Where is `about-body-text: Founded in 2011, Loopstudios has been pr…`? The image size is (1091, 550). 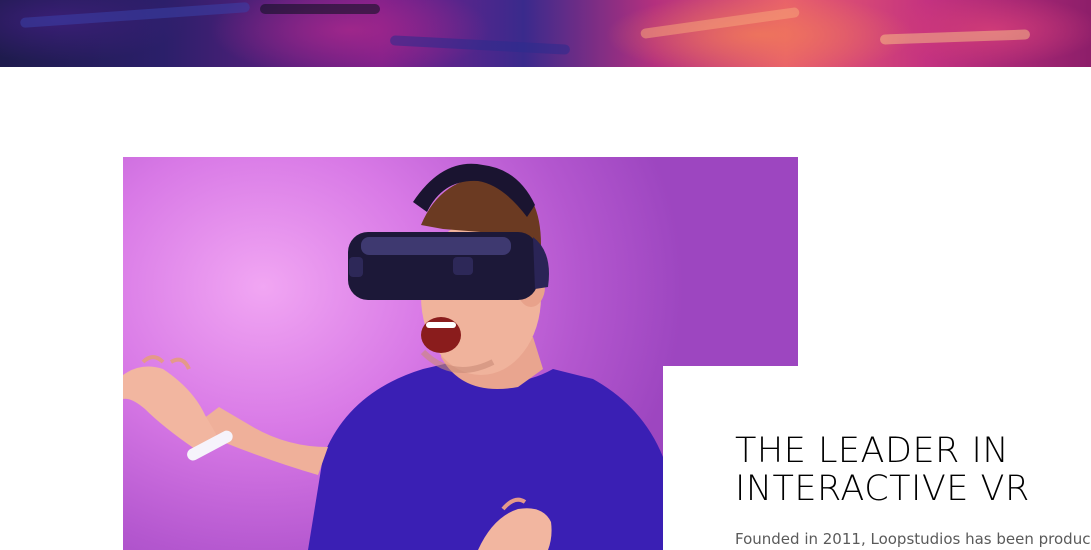 about-body-text: Founded in 2011, Loopstudios has been pr… is located at coordinates (913, 539).